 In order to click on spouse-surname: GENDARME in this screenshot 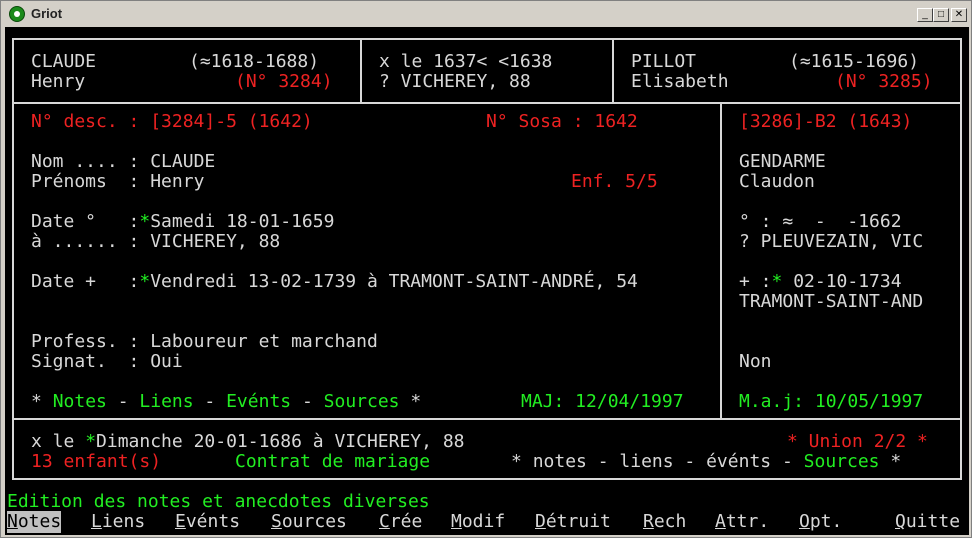, I will do `click(782, 162)`.